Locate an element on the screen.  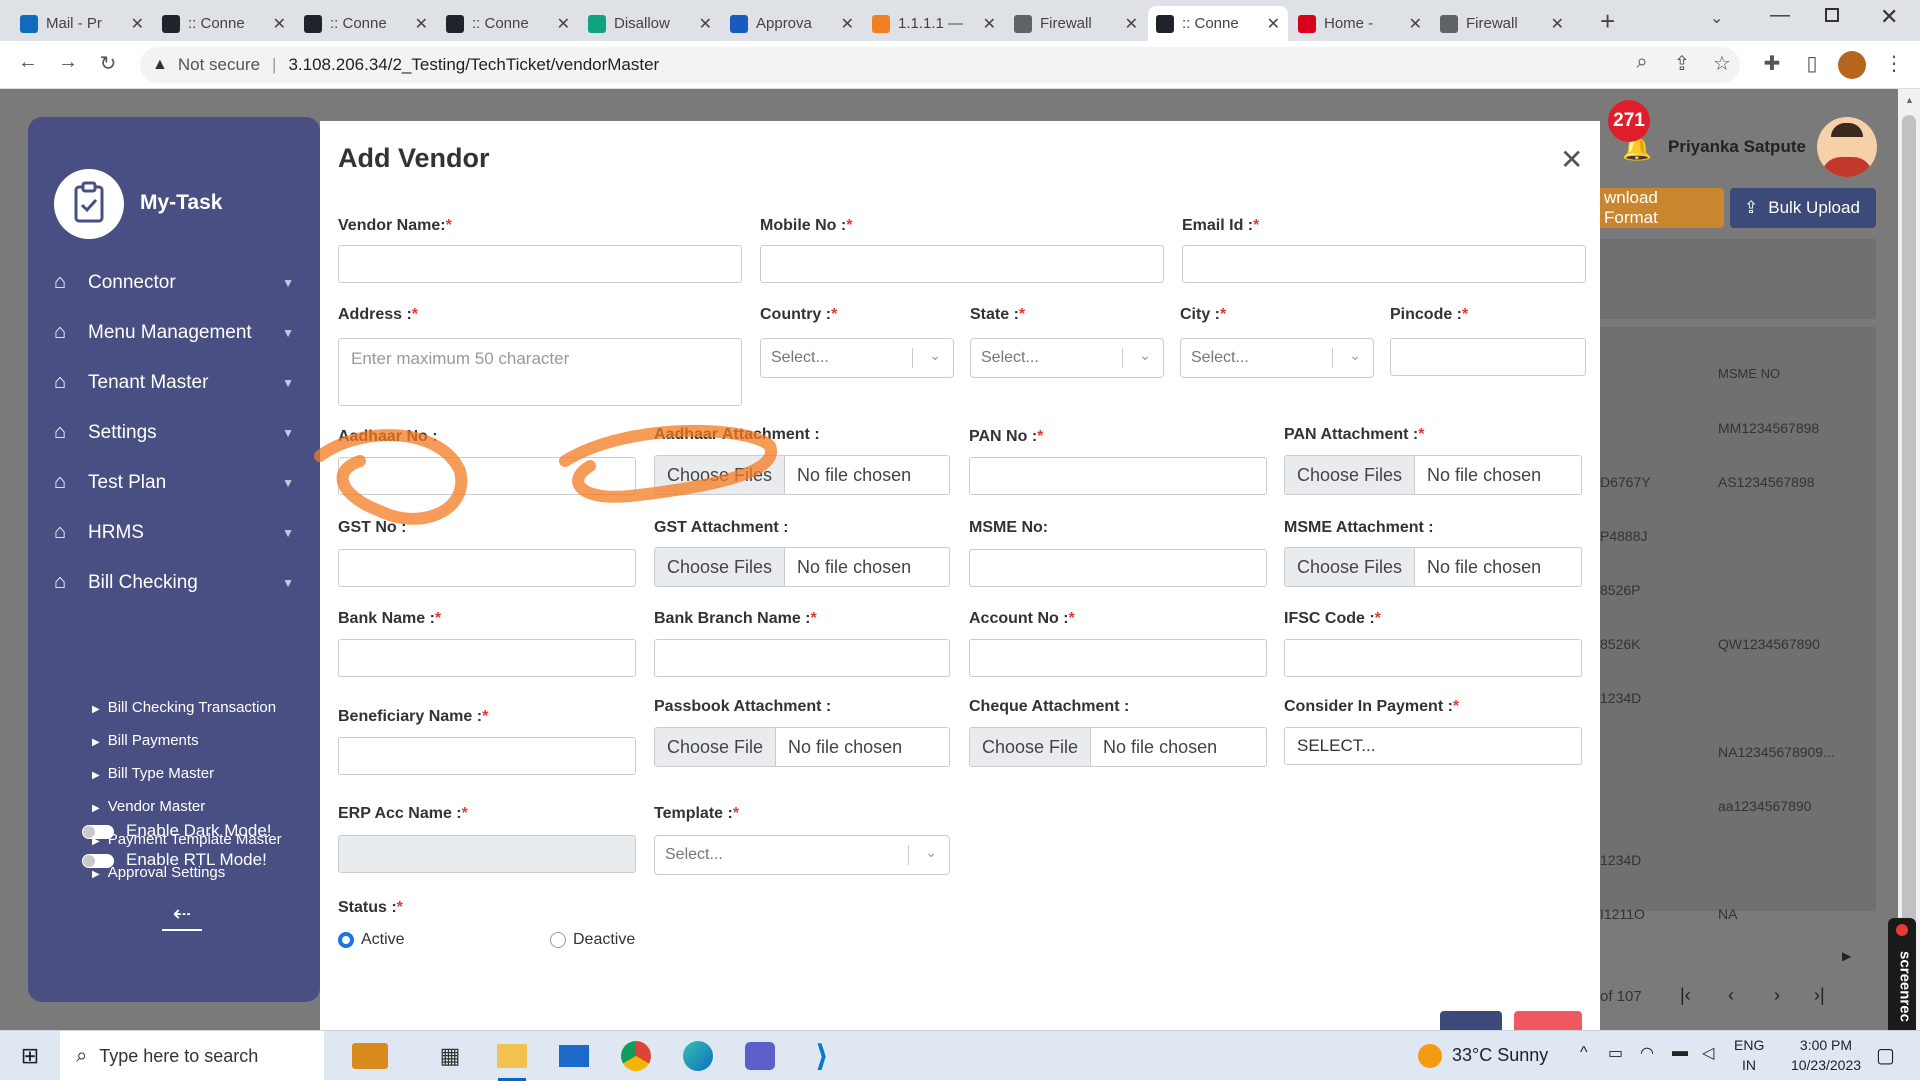
download-format-button: wnload Format is located at coordinates (1657, 208).